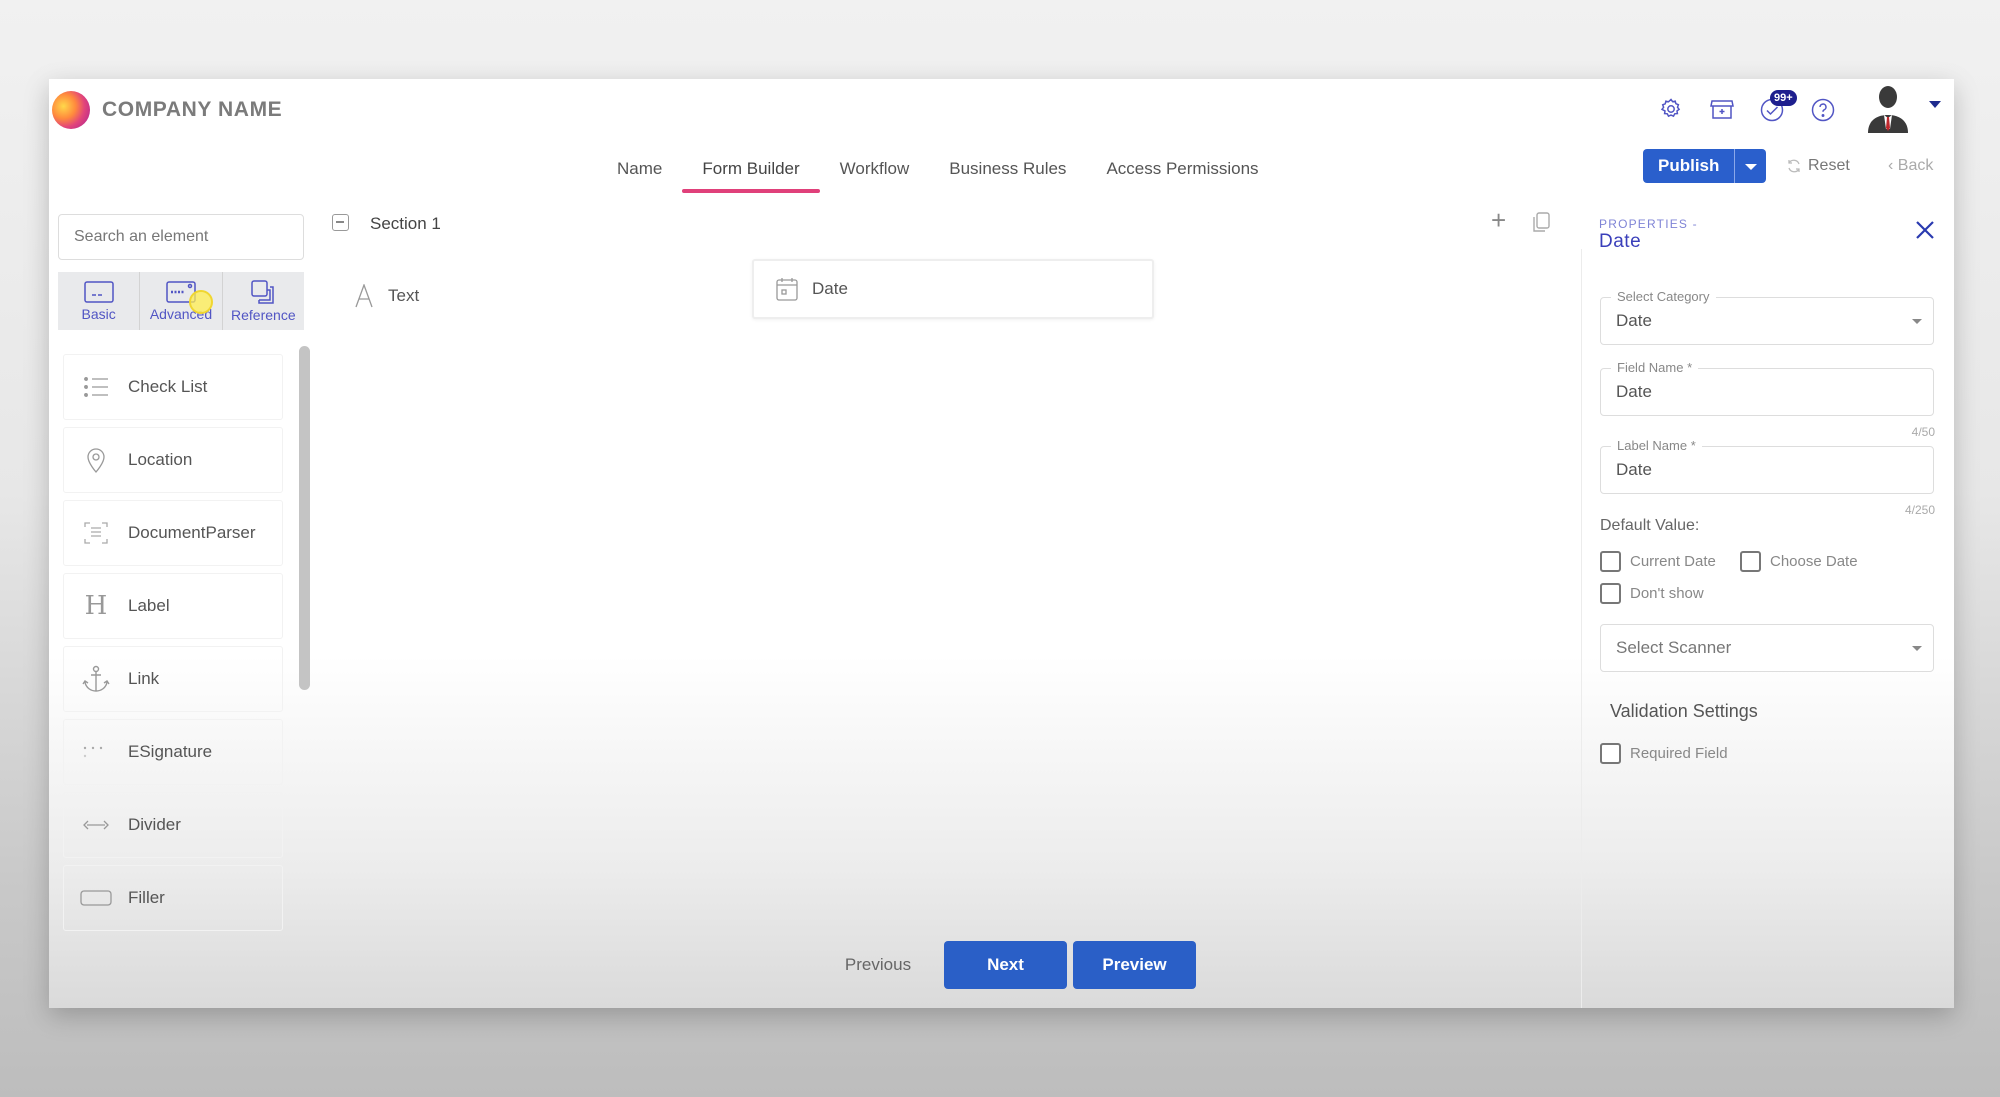 Image resolution: width=2000 pixels, height=1097 pixels. I want to click on category-reference: Reference, so click(263, 301).